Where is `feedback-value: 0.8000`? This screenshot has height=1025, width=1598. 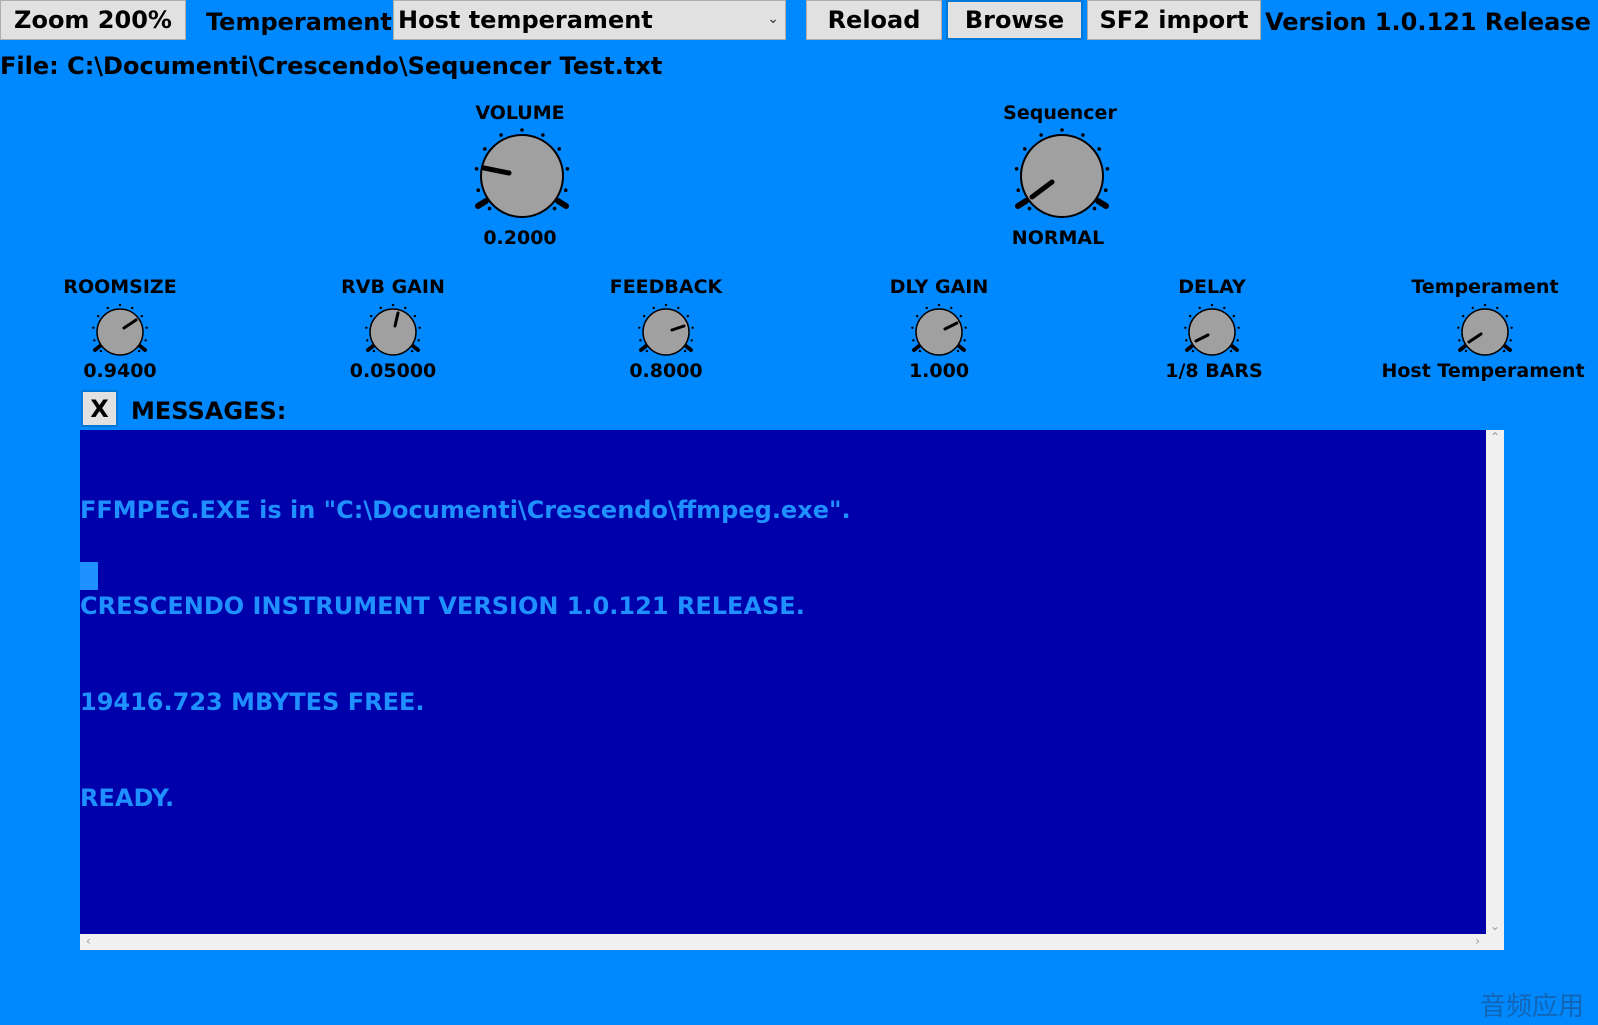
feedback-value: 0.8000 is located at coordinates (666, 371).